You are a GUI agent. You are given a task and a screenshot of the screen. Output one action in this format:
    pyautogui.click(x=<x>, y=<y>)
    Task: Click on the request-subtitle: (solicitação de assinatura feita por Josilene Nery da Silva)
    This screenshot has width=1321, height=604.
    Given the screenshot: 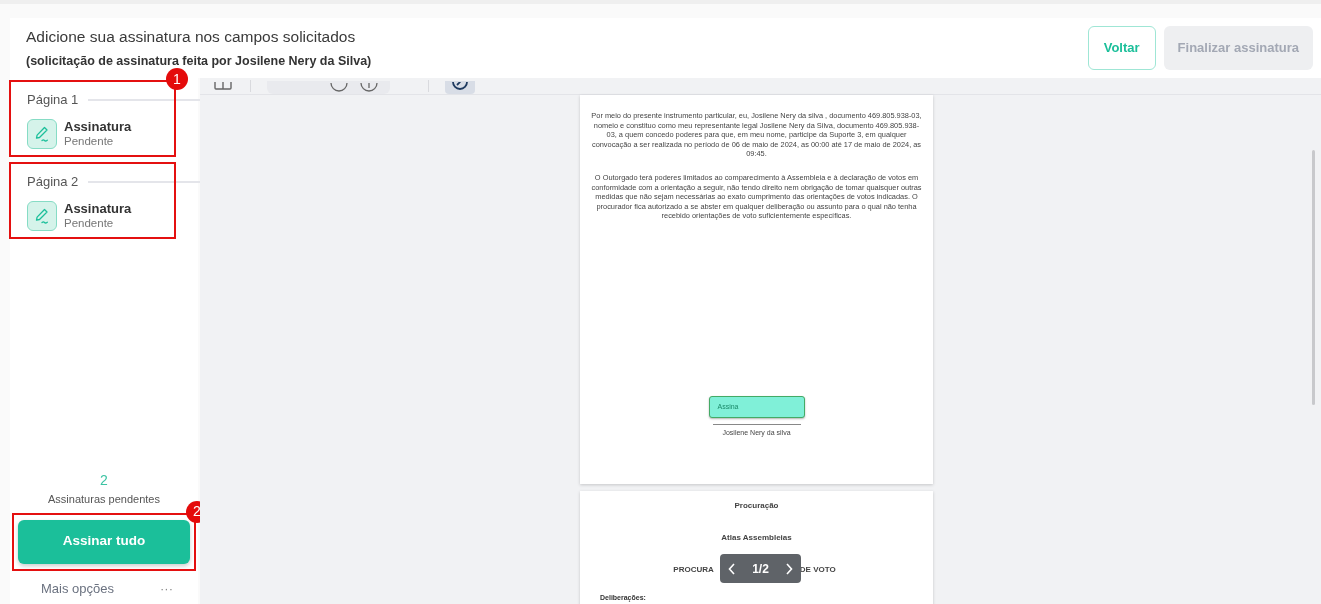 What is the action you would take?
    pyautogui.click(x=199, y=62)
    